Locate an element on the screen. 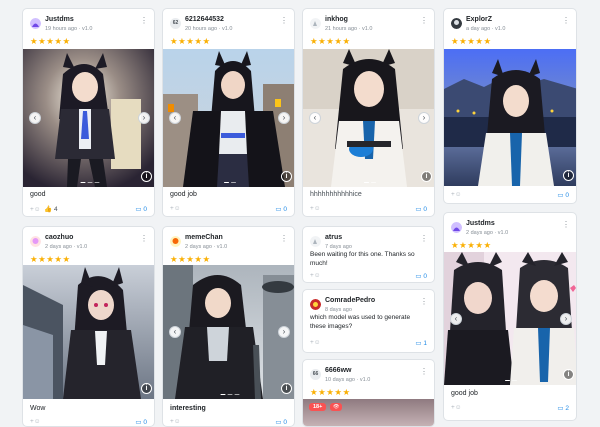  comments-button: ▭ 1 is located at coordinates (421, 343).